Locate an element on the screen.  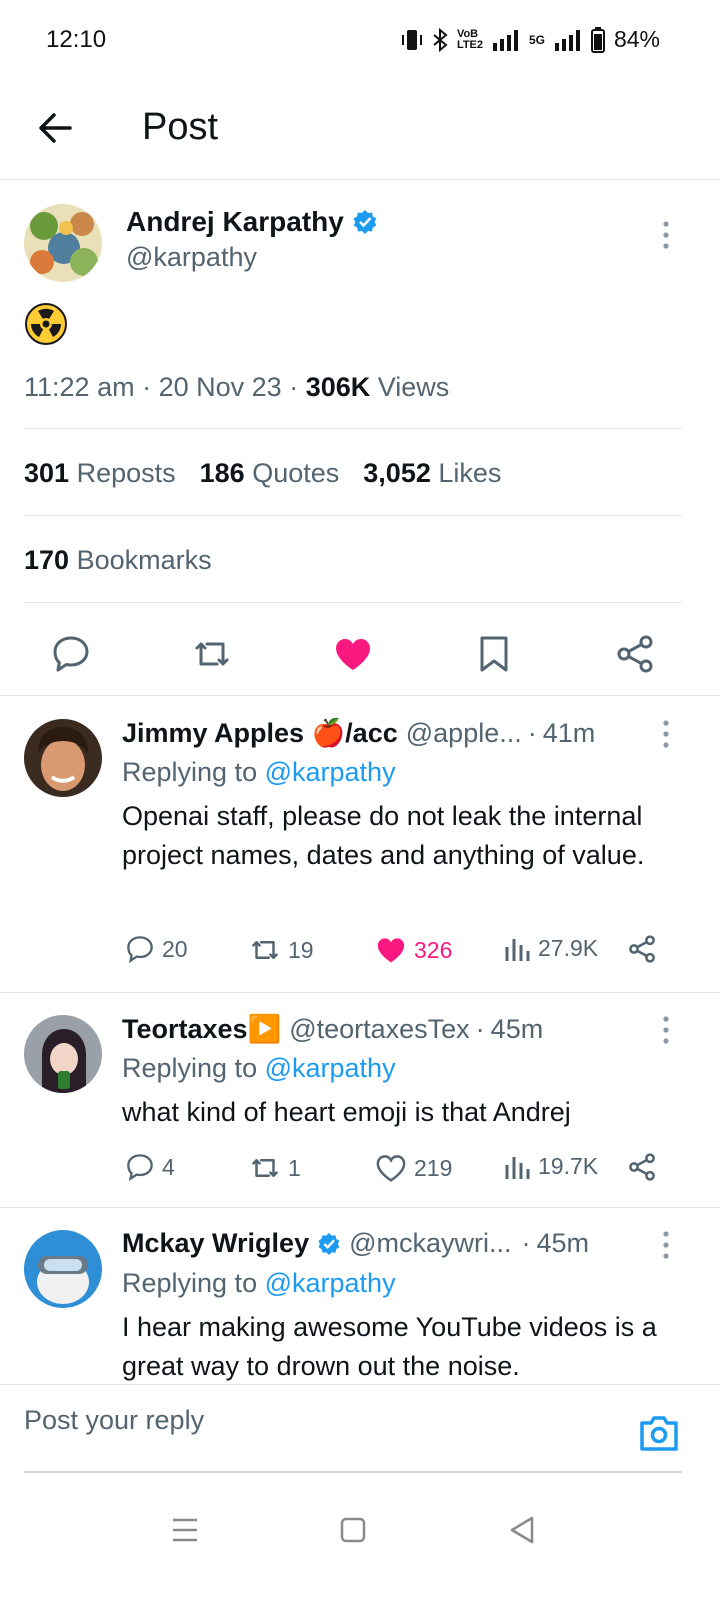
post-stats: 301 Reposts 186 Quotes 3,052 Likes is located at coordinates (262, 473).